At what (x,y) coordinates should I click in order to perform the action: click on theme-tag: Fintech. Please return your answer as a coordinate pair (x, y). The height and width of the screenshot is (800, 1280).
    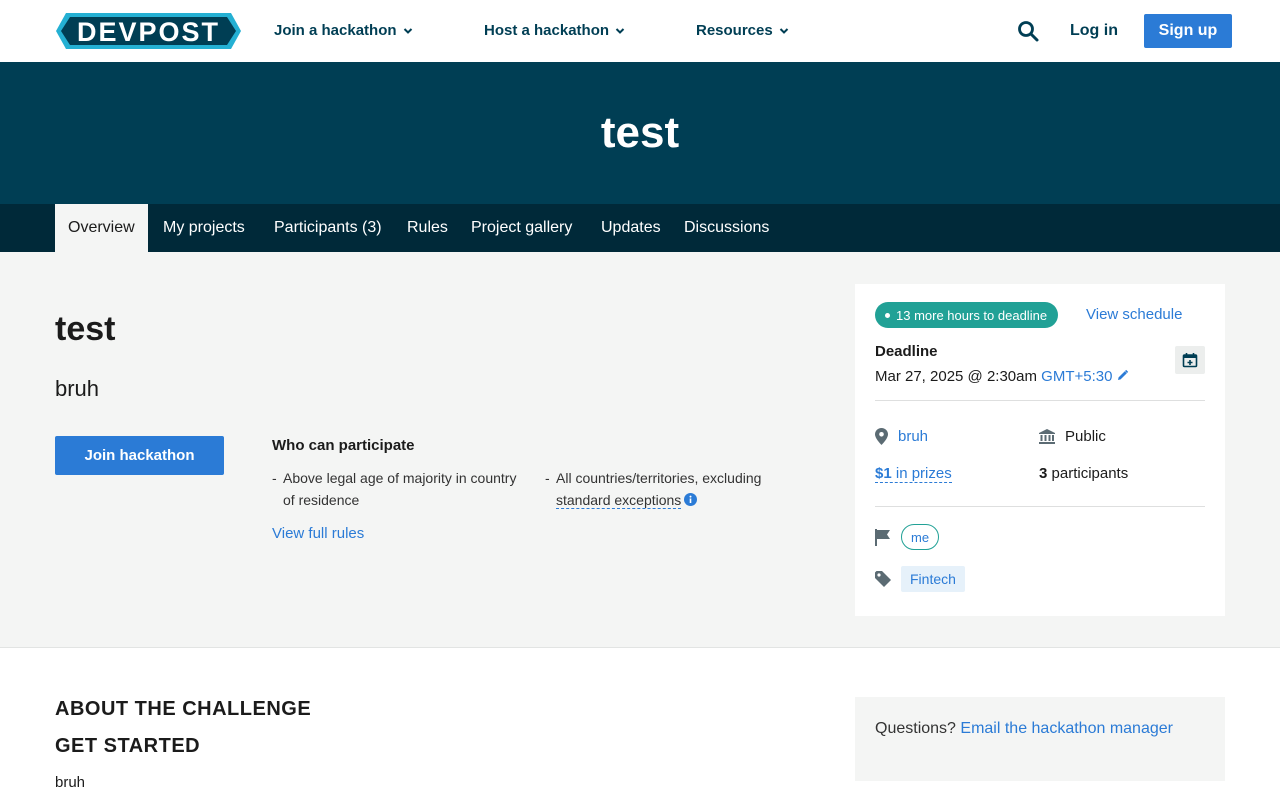
    Looking at the image, I should click on (933, 579).